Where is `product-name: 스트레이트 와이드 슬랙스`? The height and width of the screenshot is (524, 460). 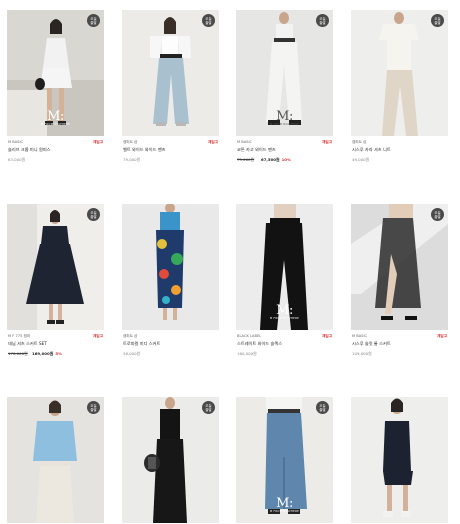
product-name: 스트레이트 와이드 슬랙스 is located at coordinates (285, 344).